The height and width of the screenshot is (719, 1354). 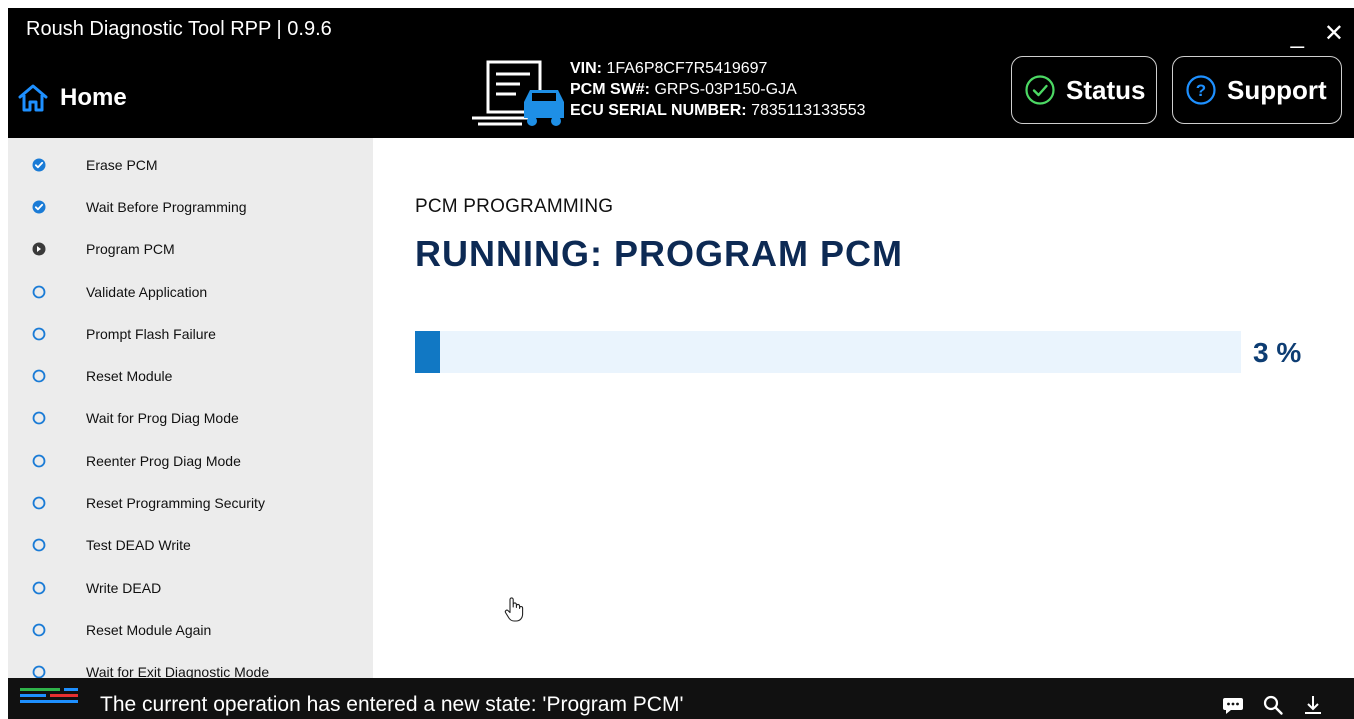 I want to click on step-label: Program PCM, so click(x=130, y=249).